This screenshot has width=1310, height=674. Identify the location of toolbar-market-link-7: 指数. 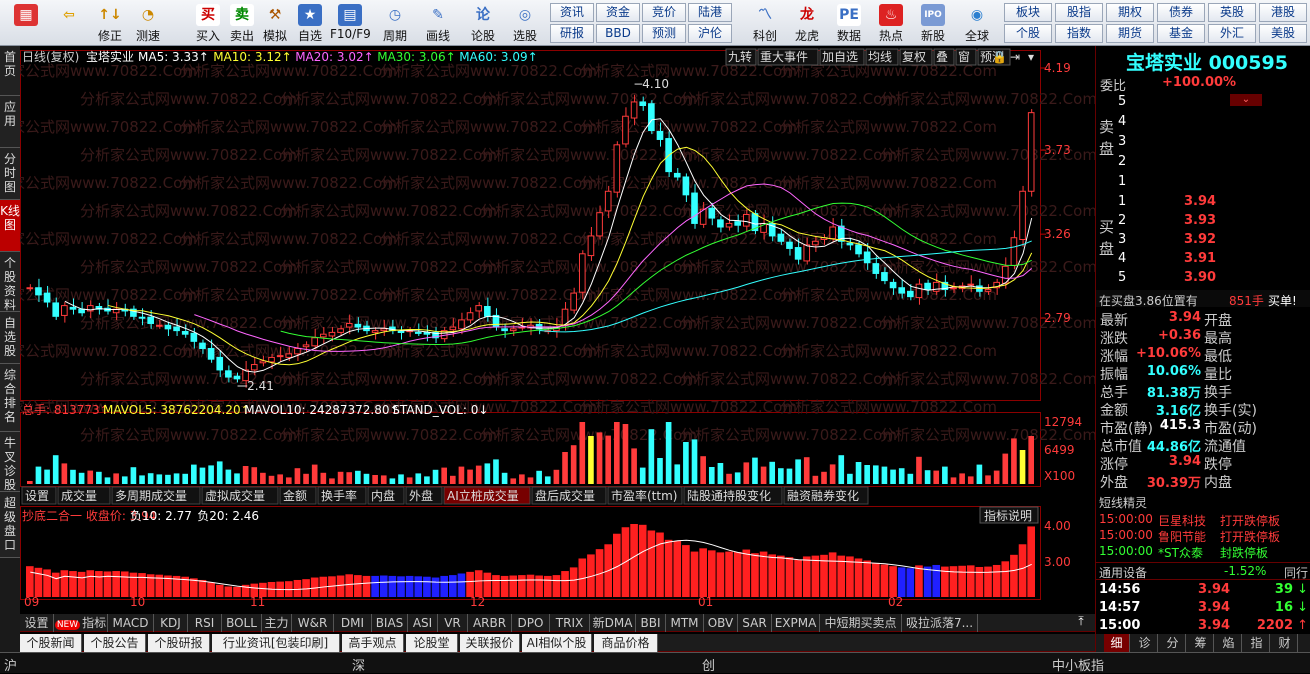
(1079, 33).